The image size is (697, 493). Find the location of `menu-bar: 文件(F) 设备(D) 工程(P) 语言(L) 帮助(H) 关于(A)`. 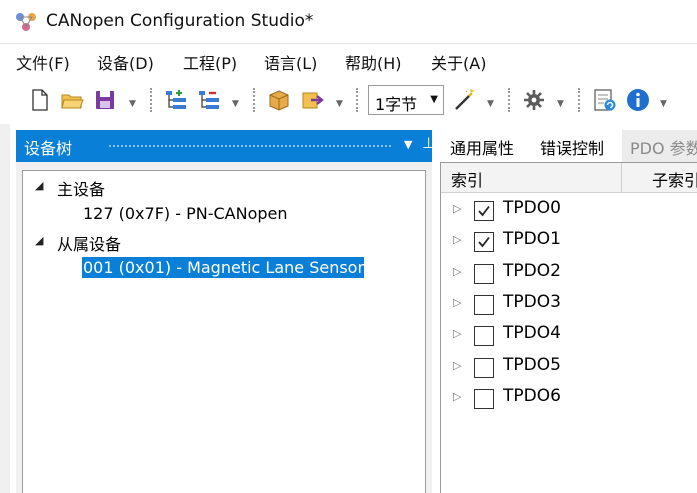

menu-bar: 文件(F) 设备(D) 工程(P) 语言(L) 帮助(H) 关于(A) is located at coordinates (348, 61).